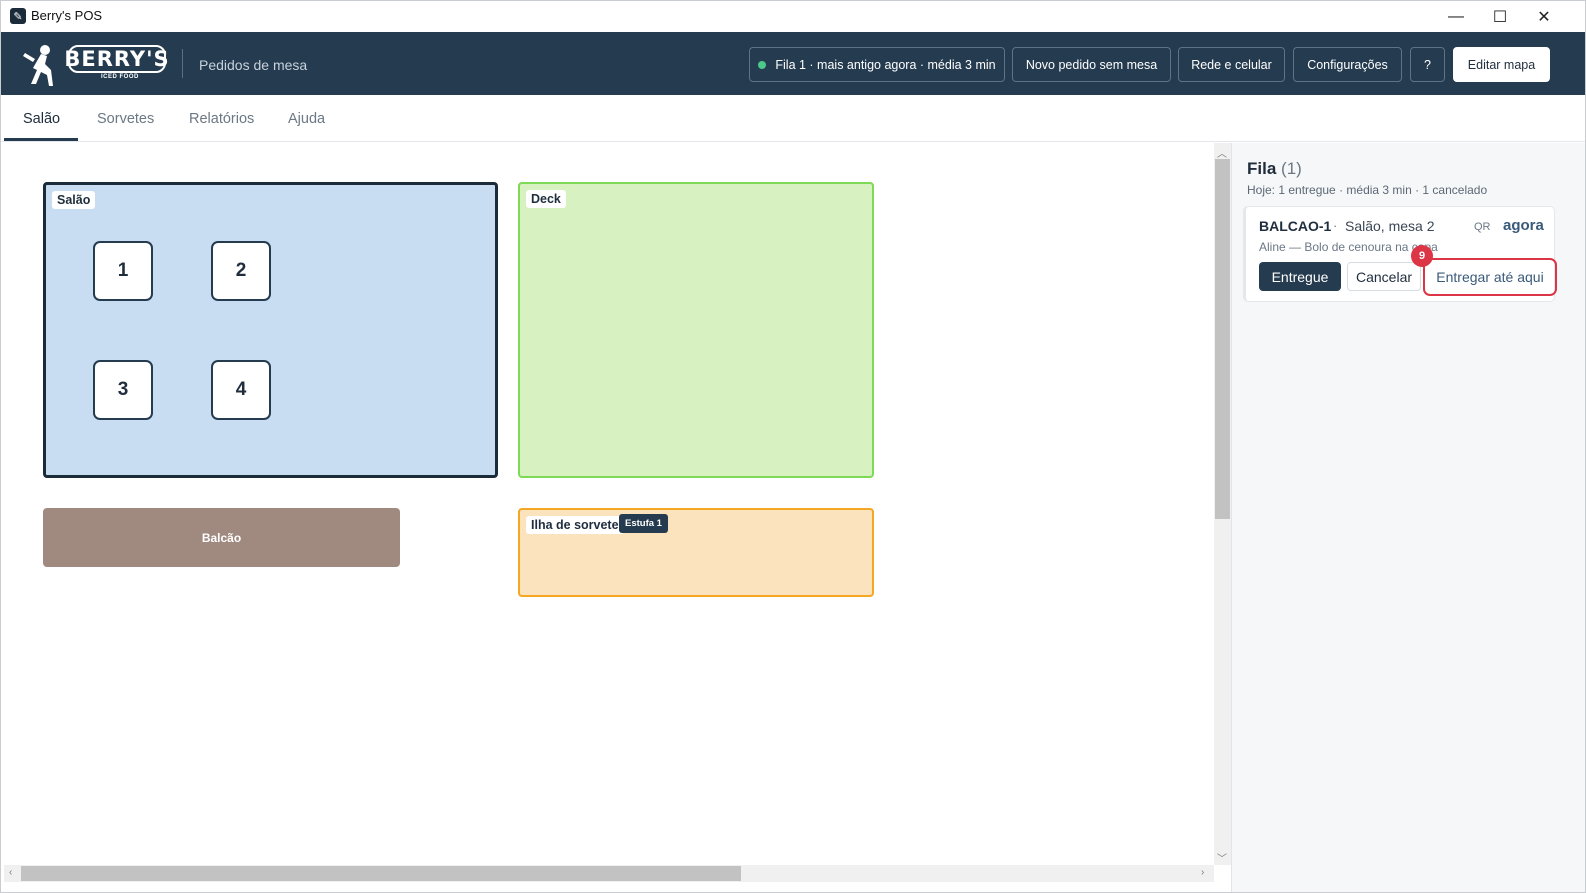 Image resolution: width=1586 pixels, height=893 pixels. I want to click on order-time: agora, so click(1523, 225).